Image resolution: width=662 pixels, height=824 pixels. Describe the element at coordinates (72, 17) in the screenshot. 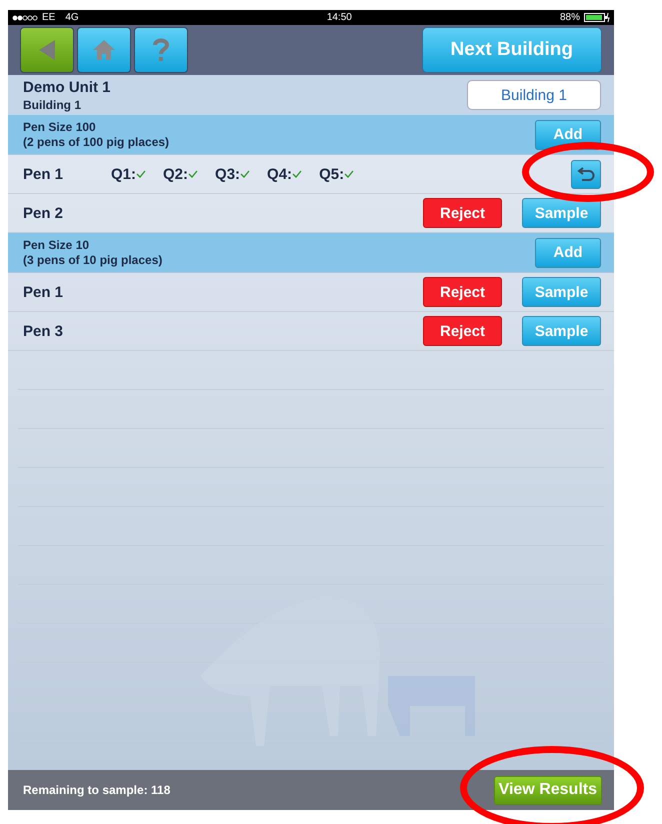

I see `network-label: 4G` at that location.